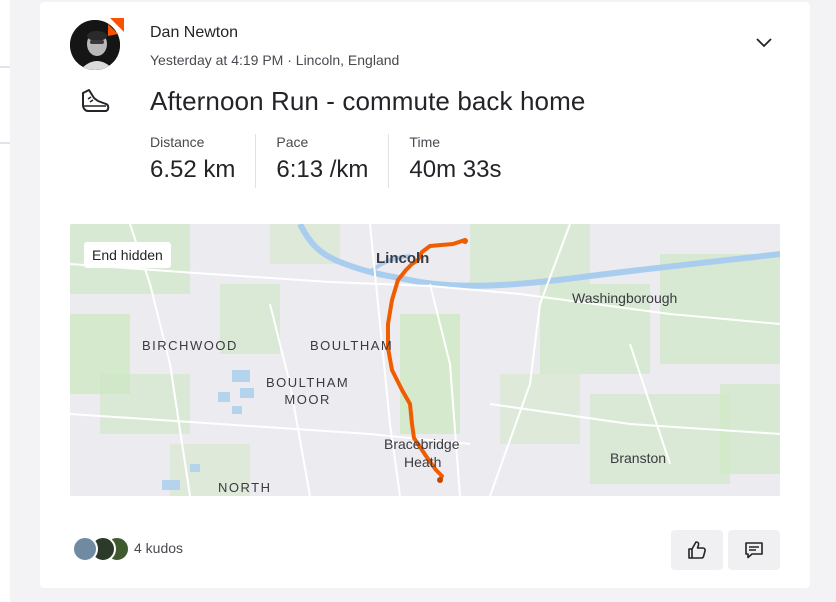 The width and height of the screenshot is (836, 602). I want to click on end-hidden-label: End hidden, so click(127, 255).